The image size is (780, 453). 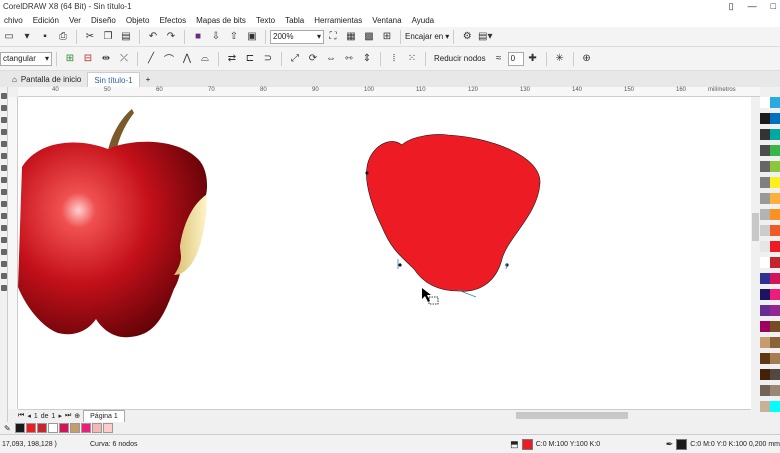 What do you see at coordinates (108, 37) in the screenshot?
I see `copy-icon: ❐` at bounding box center [108, 37].